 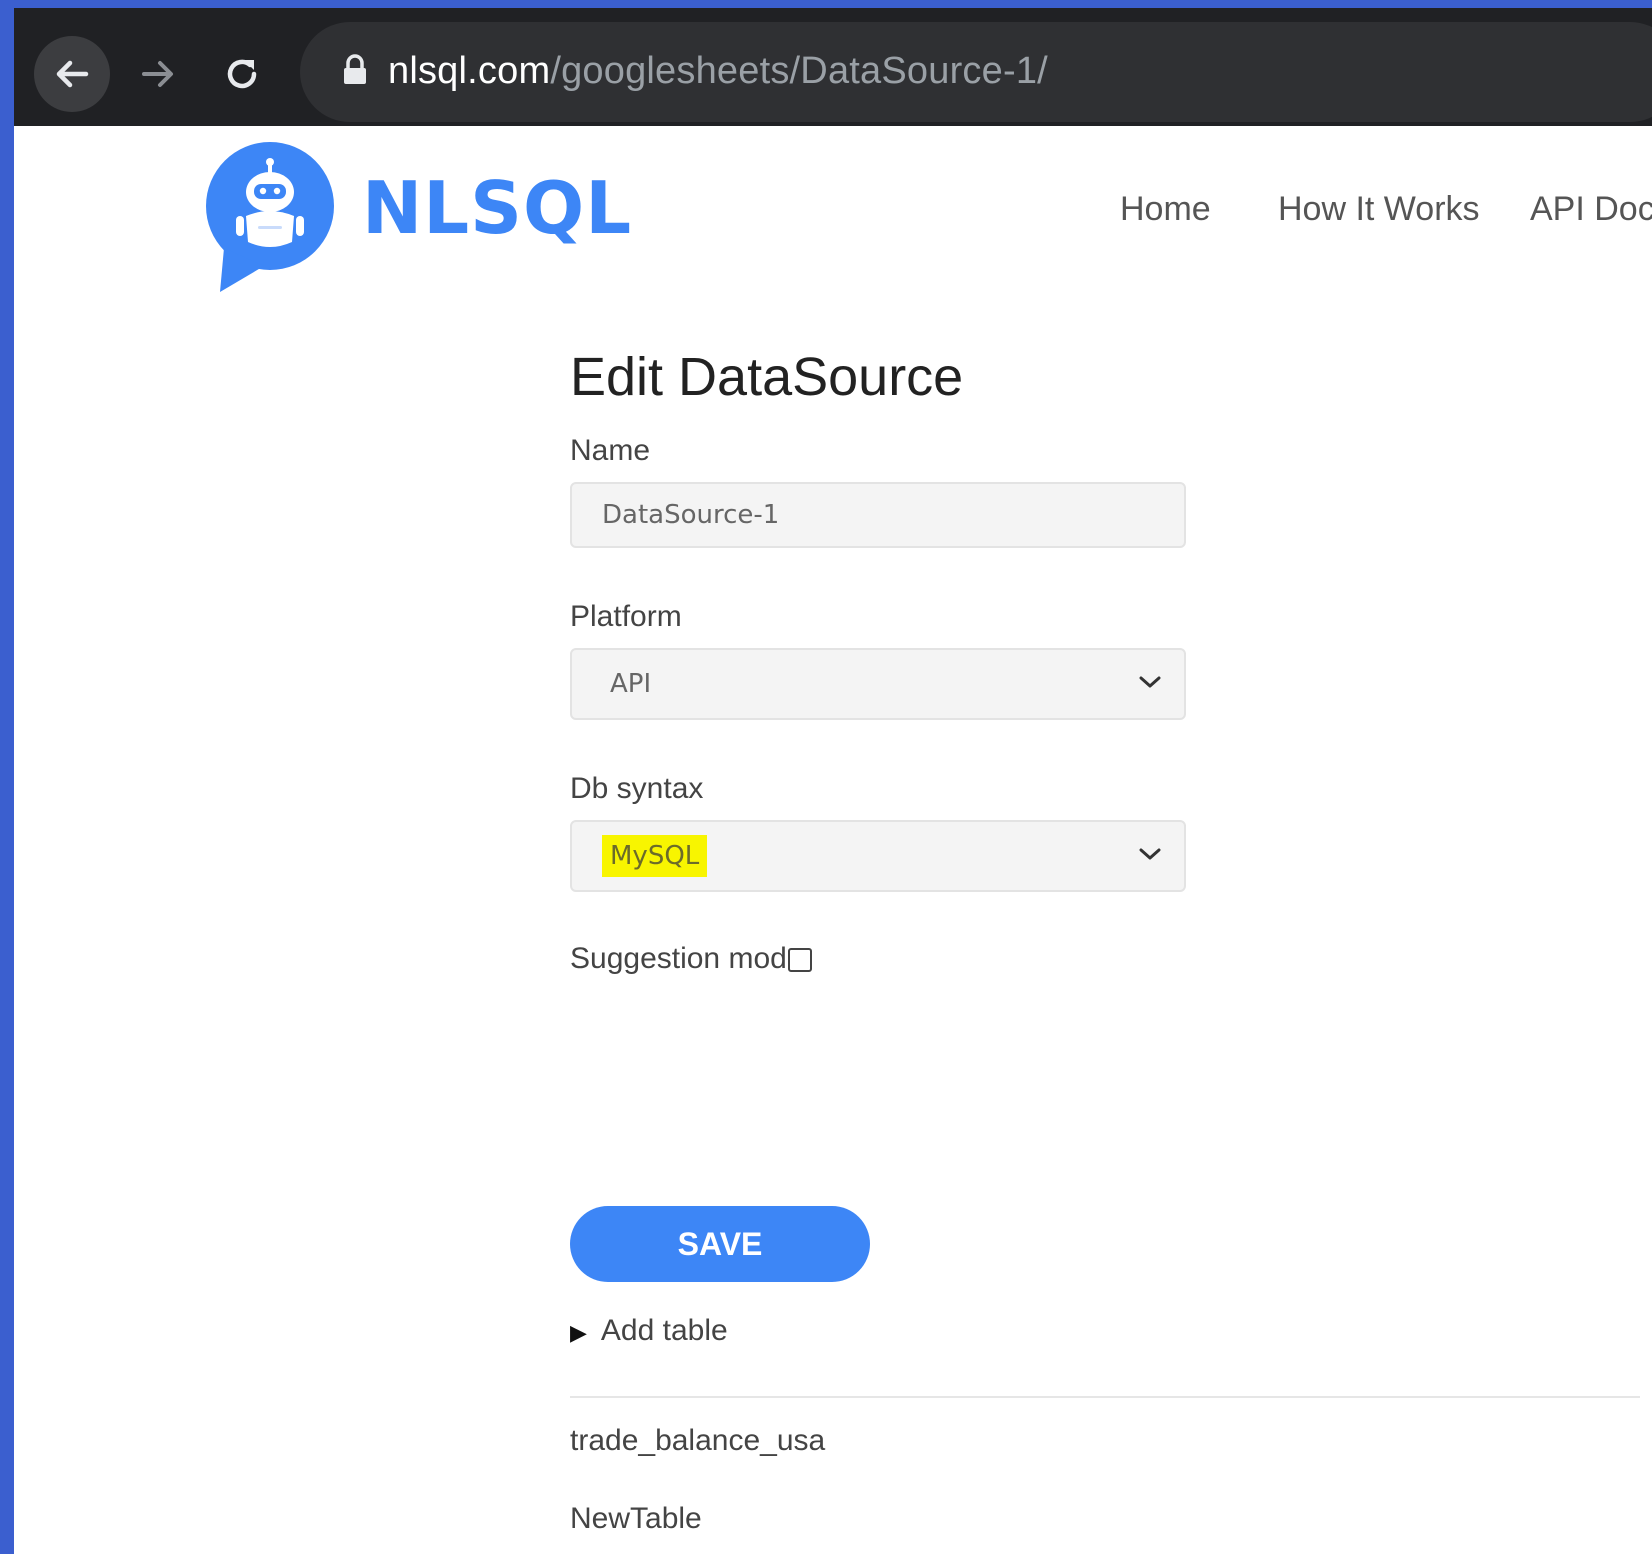 What do you see at coordinates (655, 856) in the screenshot?
I see `db-syntax-selected-value: MySQL` at bounding box center [655, 856].